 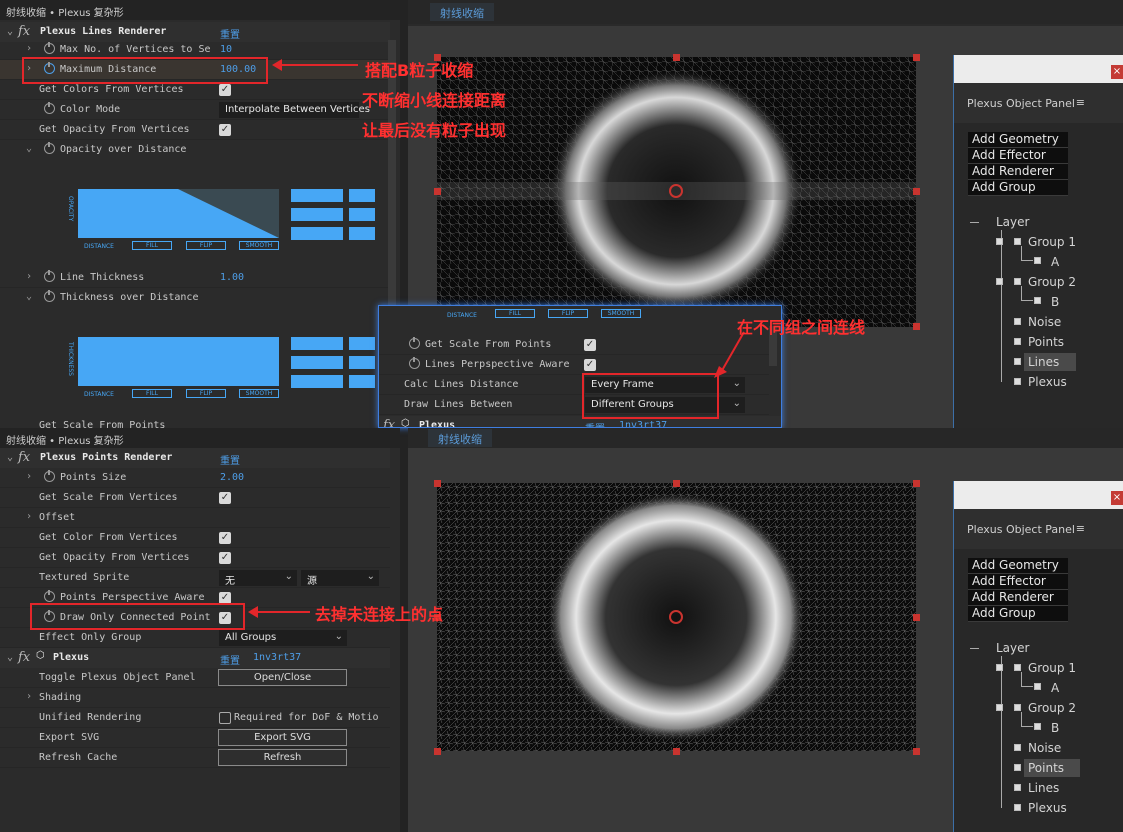 What do you see at coordinates (282, 737) in the screenshot?
I see `export-svg-button: Export SVG` at bounding box center [282, 737].